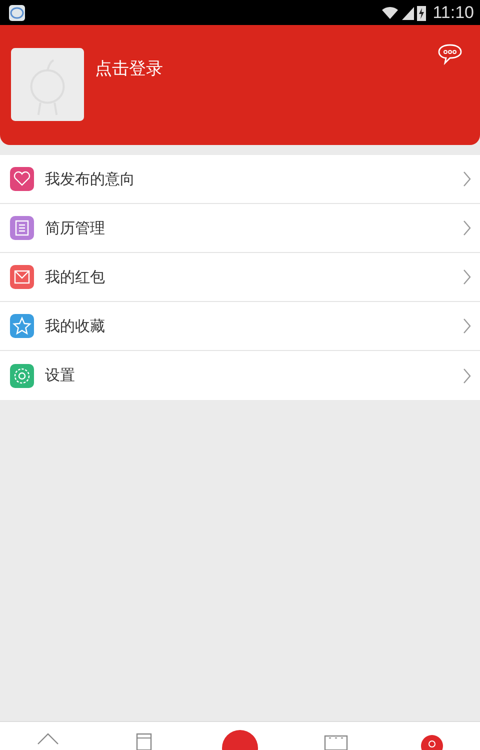 This screenshot has height=750, width=480. Describe the element at coordinates (17, 13) in the screenshot. I see `app-icon` at that location.